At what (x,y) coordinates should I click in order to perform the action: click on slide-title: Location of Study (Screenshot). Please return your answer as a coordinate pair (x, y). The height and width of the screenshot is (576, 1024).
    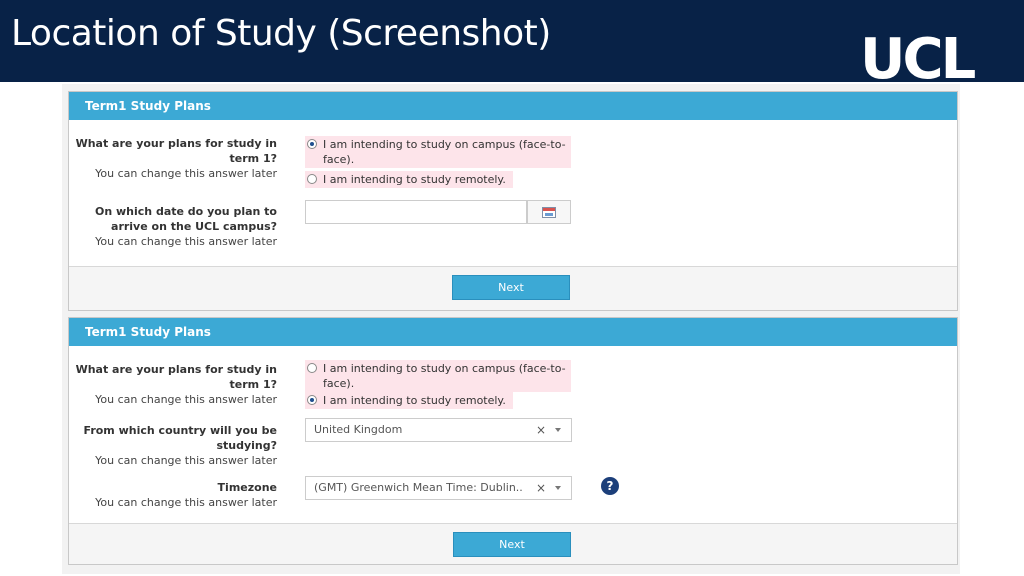
    Looking at the image, I should click on (281, 33).